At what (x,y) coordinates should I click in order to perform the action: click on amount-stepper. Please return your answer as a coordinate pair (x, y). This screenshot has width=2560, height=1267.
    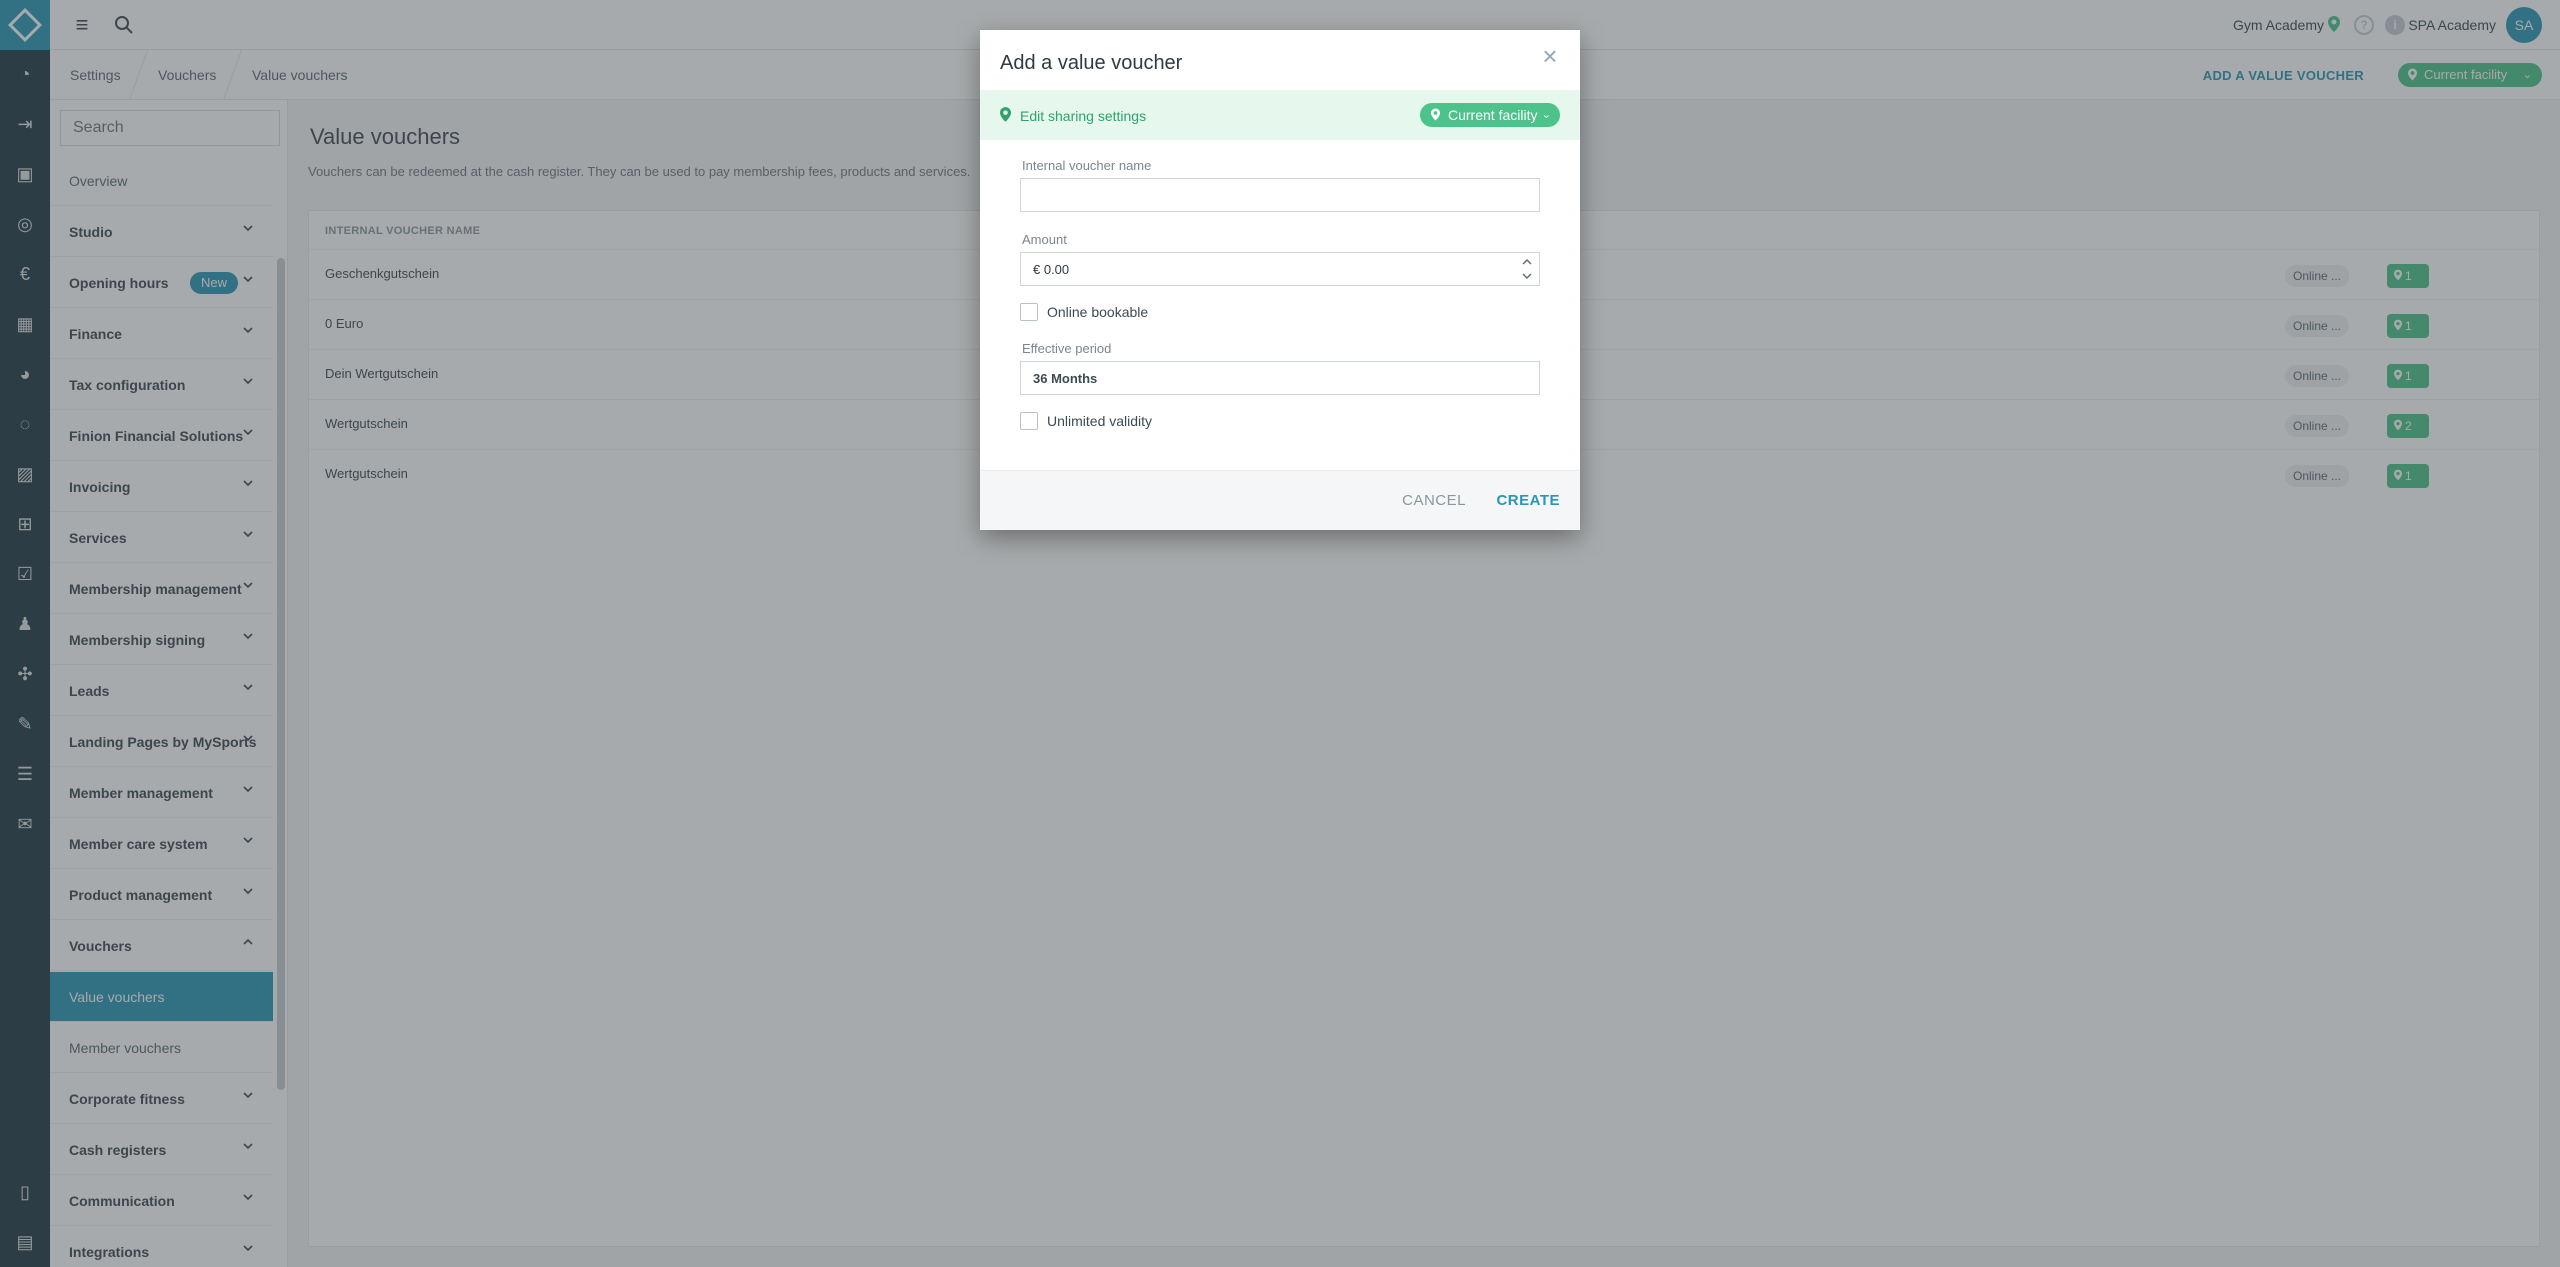
    Looking at the image, I should click on (1527, 269).